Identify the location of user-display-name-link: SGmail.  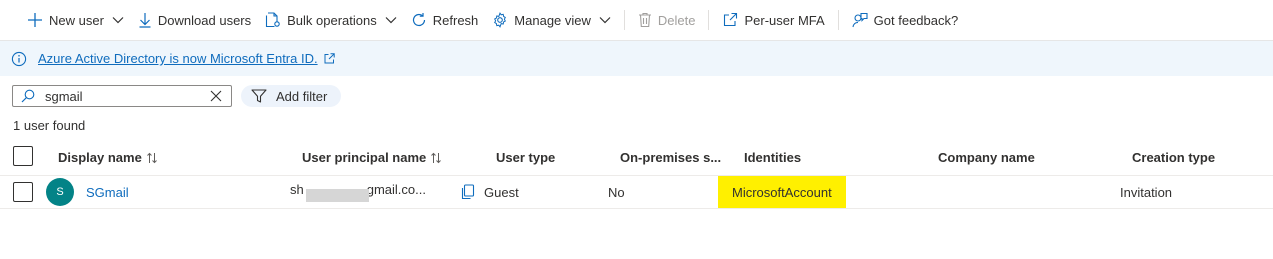
(107, 192).